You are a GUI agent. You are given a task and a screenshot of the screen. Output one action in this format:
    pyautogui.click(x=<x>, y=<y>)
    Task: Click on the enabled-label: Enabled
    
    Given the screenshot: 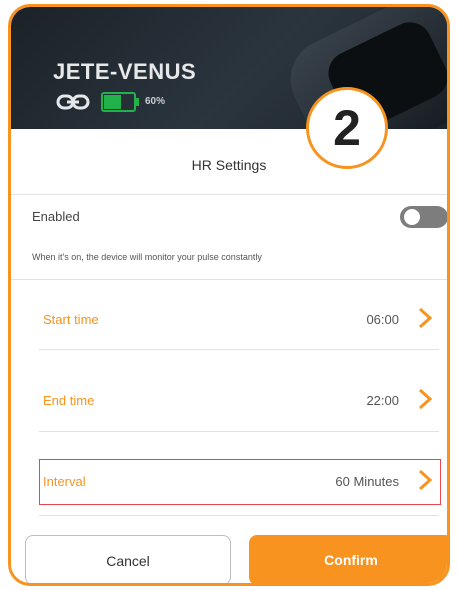 What is the action you would take?
    pyautogui.click(x=56, y=216)
    